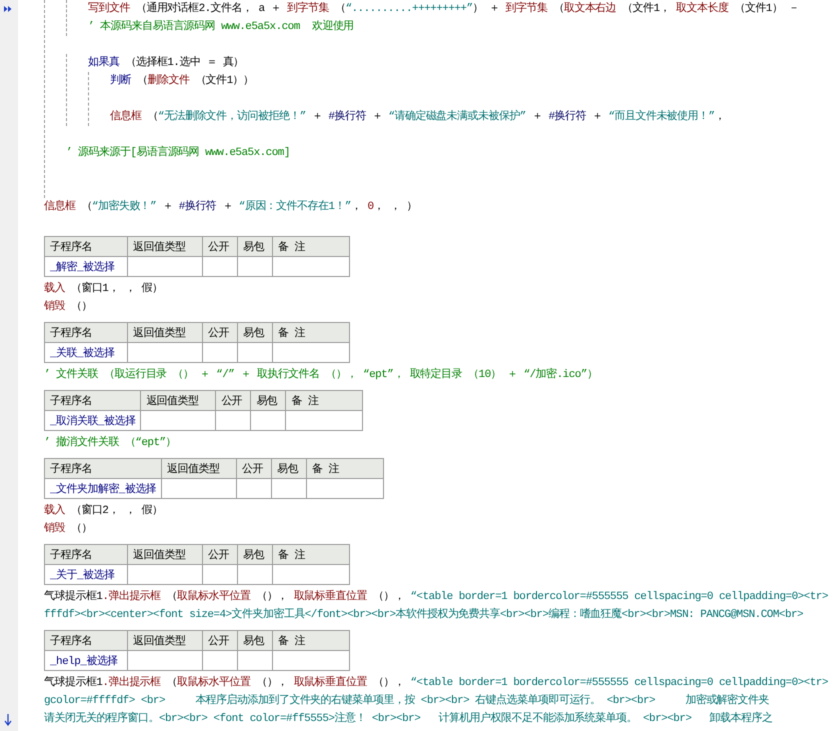 This screenshot has width=835, height=731. Describe the element at coordinates (86, 352) in the screenshot. I see `table-cell: _关联_被选择` at that location.